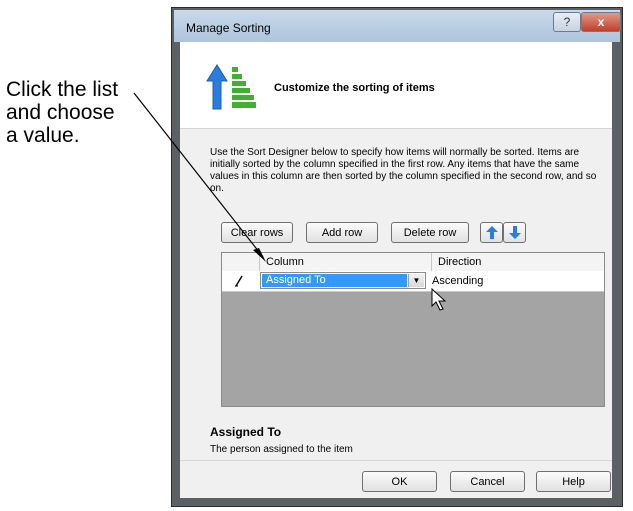 The width and height of the screenshot is (633, 511). I want to click on header-band: Customize the sorting of items, so click(396, 85).